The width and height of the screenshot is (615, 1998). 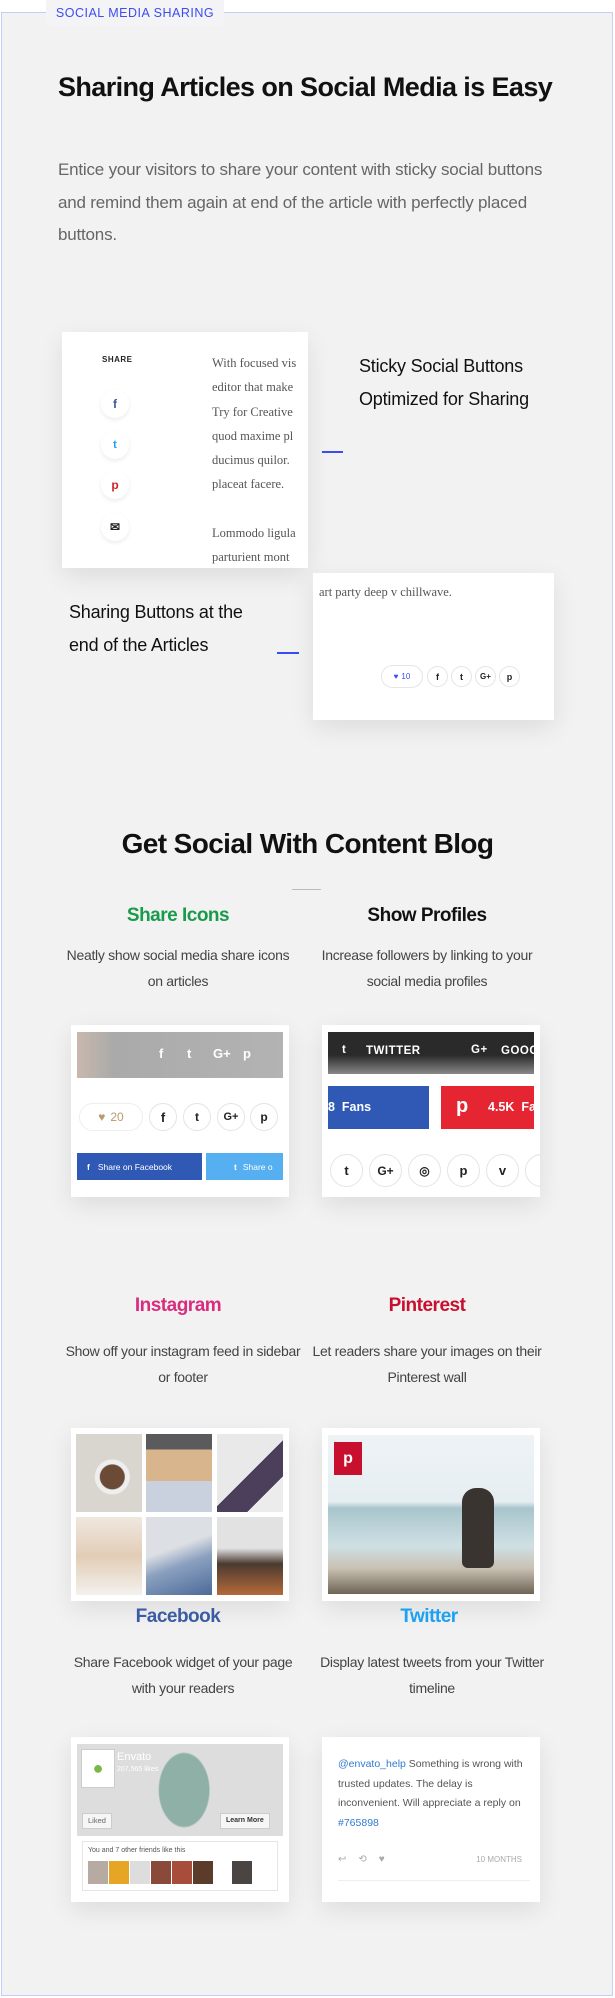 What do you see at coordinates (362, 1859) in the screenshot?
I see `retweet-icon: ⟲` at bounding box center [362, 1859].